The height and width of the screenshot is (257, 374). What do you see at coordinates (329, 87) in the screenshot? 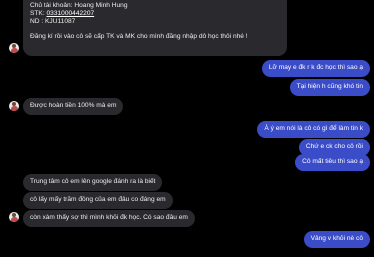
I see `outgoing-message: Tại hiện h cũng khó tin` at bounding box center [329, 87].